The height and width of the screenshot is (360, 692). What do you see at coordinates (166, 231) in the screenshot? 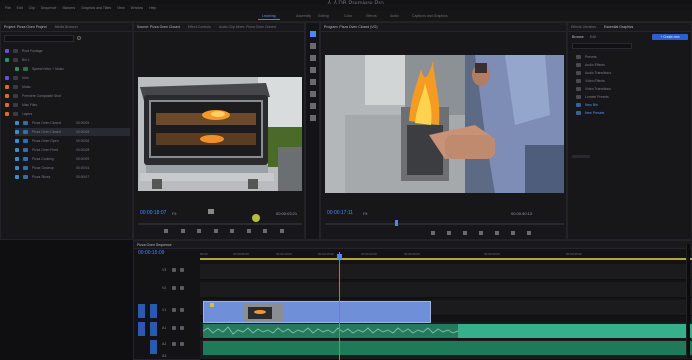
I see `mark-in-icon` at bounding box center [166, 231].